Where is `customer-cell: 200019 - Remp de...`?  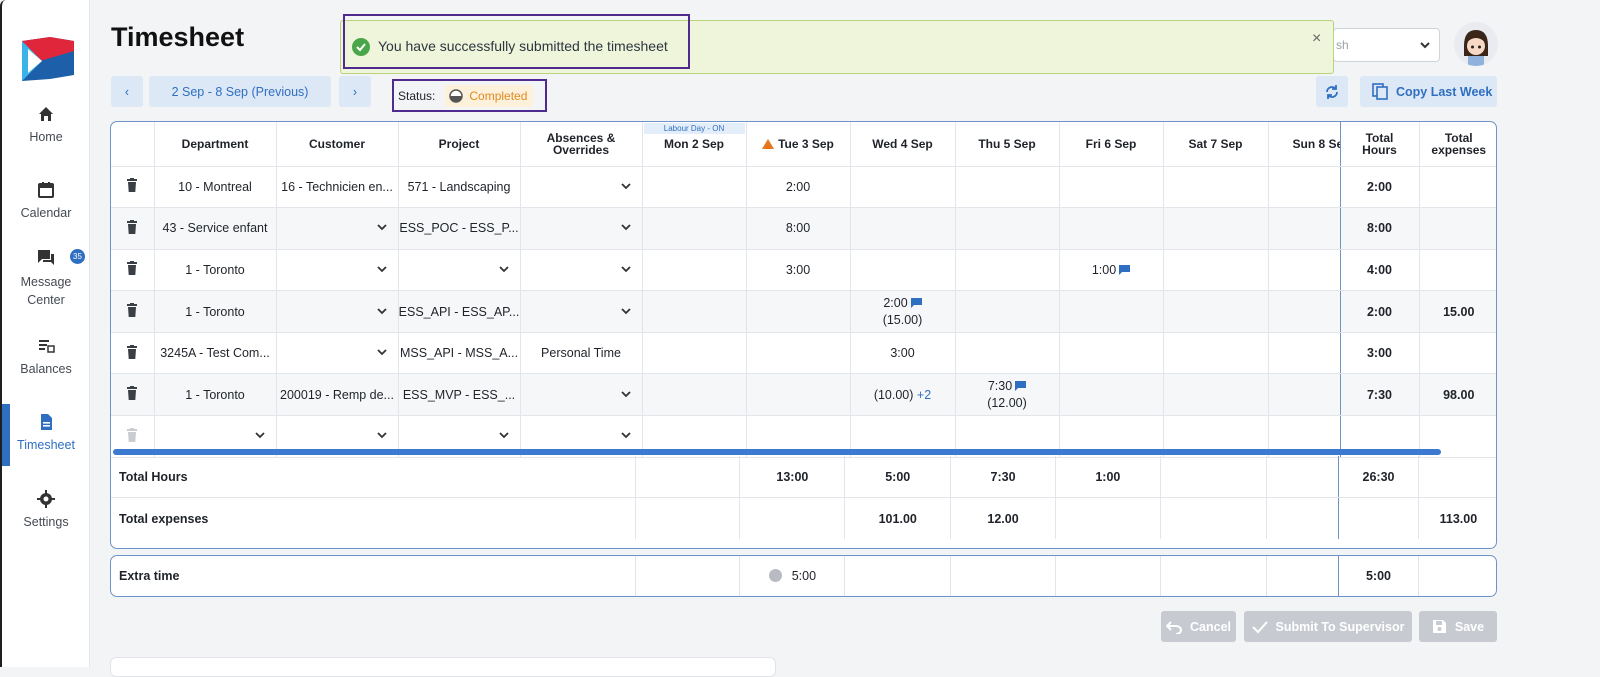
customer-cell: 200019 - Remp de... is located at coordinates (337, 395).